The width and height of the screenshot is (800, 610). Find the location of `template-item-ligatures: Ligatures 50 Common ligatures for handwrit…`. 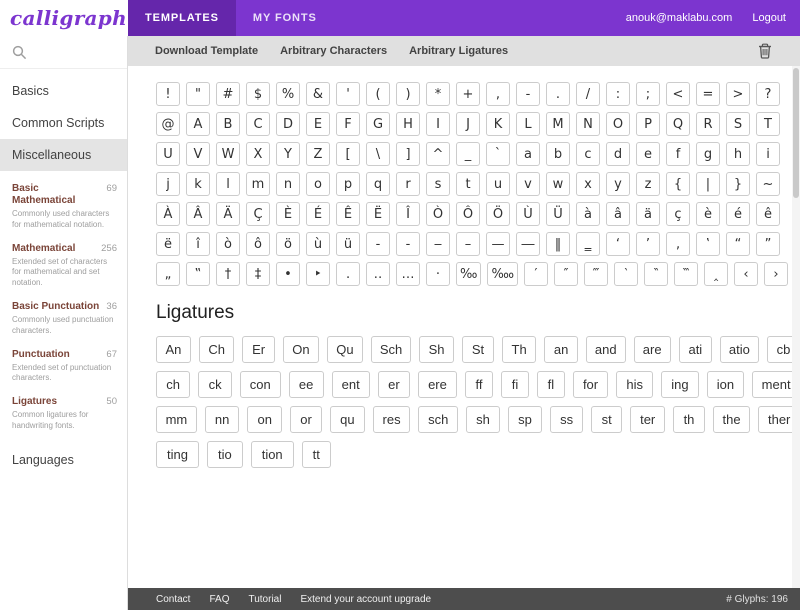

template-item-ligatures: Ligatures 50 Common ligatures for handwrit… is located at coordinates (63, 414).